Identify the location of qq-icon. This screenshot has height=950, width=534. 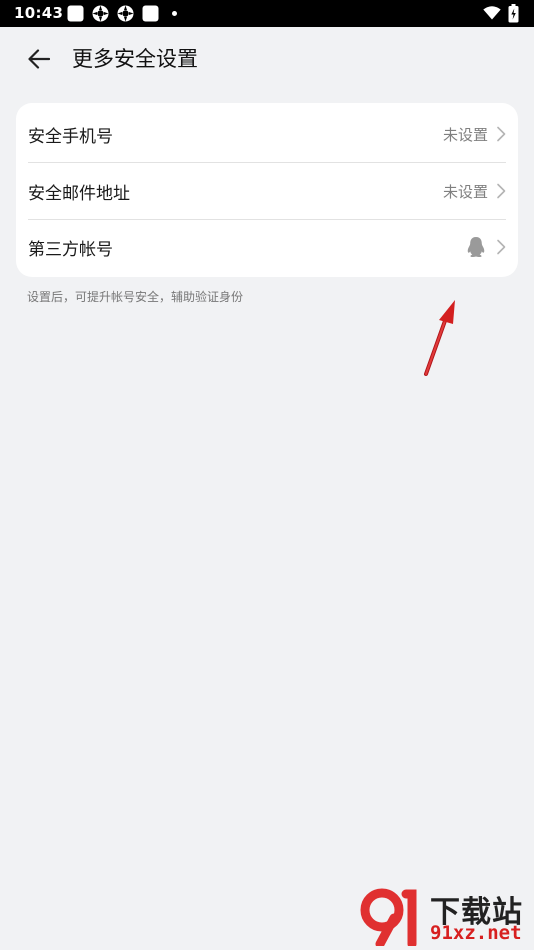
(476, 247).